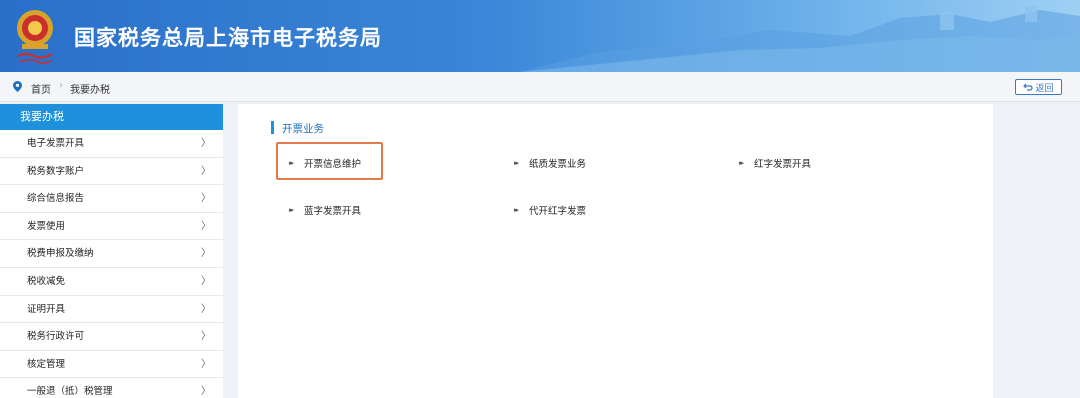 This screenshot has width=1080, height=398. Describe the element at coordinates (111, 227) in the screenshot. I see `sidebar-item-invoice-use: 发票使用 〉` at that location.